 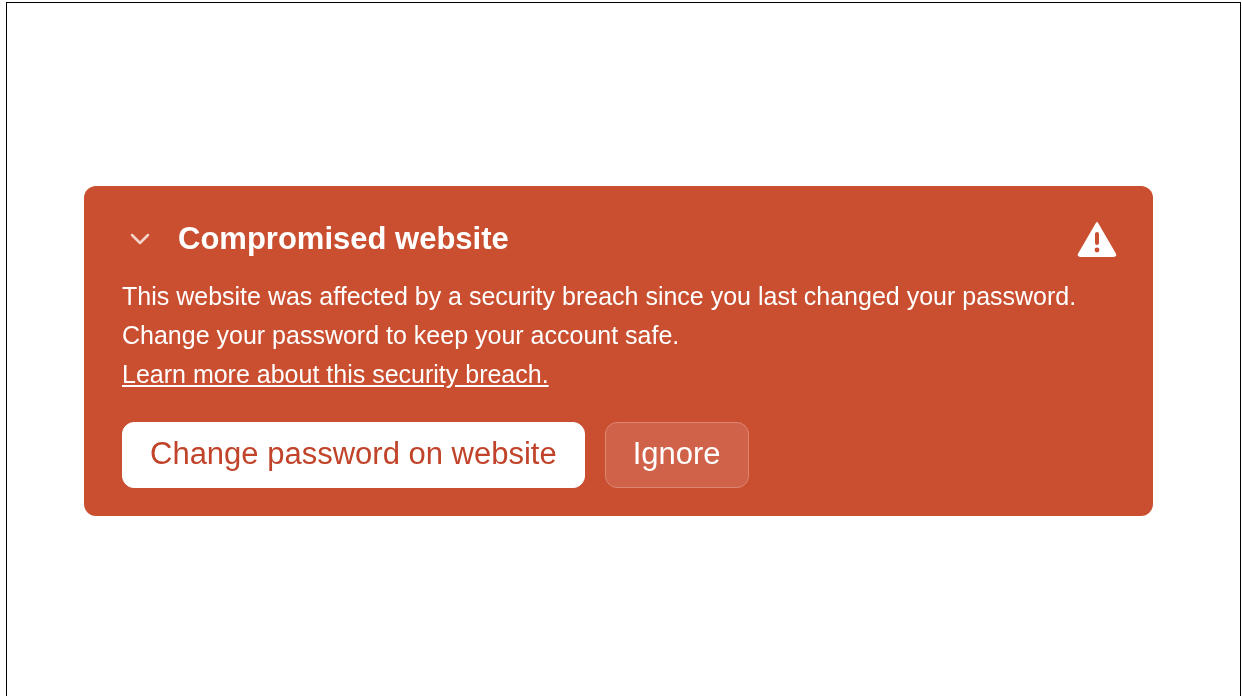 I want to click on ignore-button: Ignore, so click(x=676, y=454).